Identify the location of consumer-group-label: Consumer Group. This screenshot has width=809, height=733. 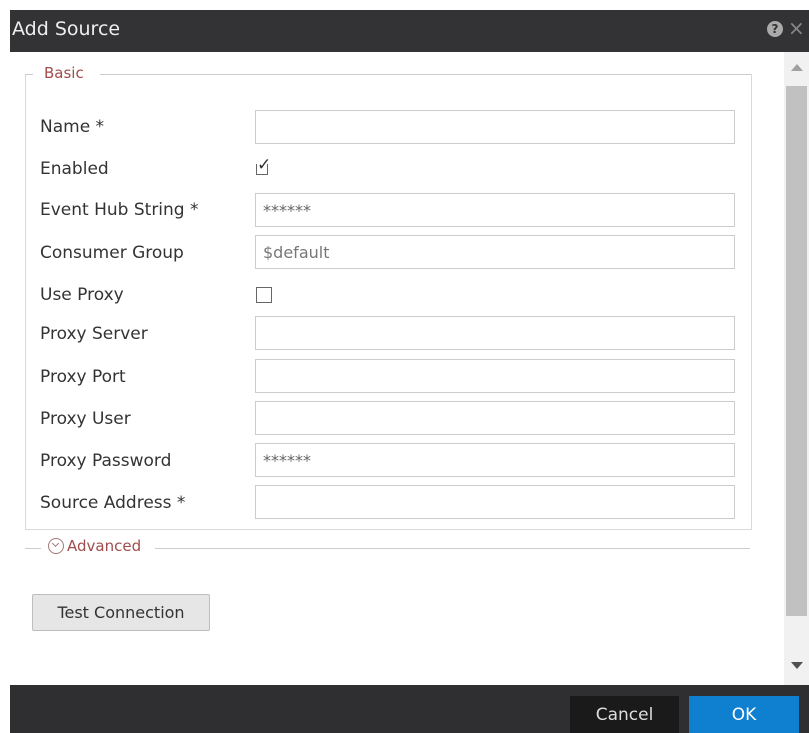
(112, 253).